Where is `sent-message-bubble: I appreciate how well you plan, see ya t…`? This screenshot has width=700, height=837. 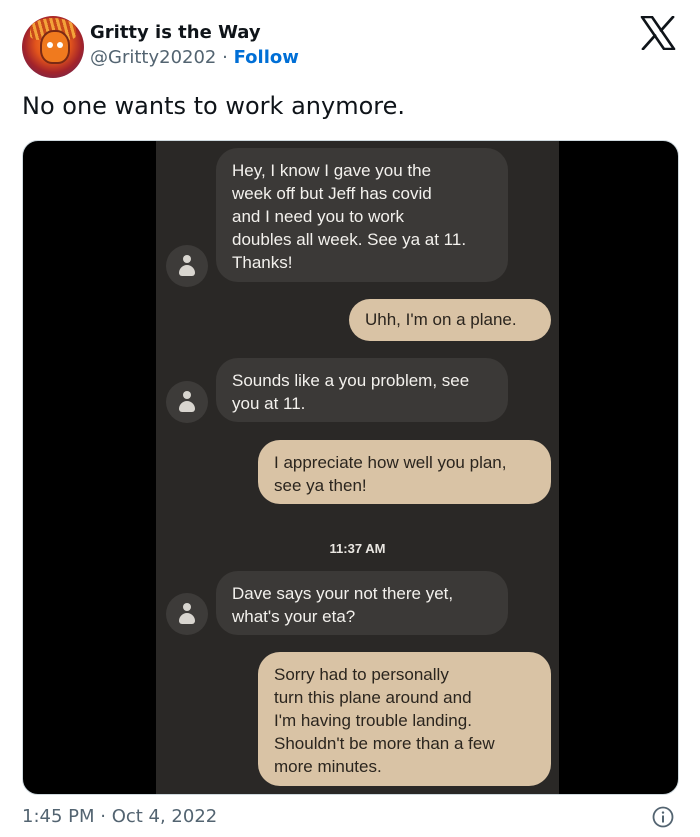
sent-message-bubble: I appreciate how well you plan, see ya t… is located at coordinates (404, 472).